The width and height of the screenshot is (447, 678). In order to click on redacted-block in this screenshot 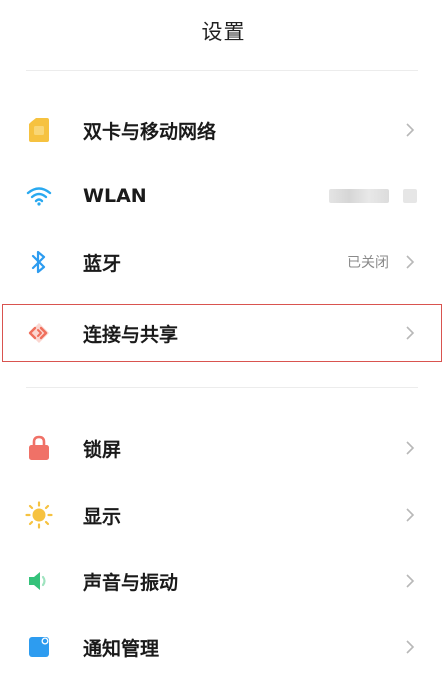, I will do `click(410, 196)`.